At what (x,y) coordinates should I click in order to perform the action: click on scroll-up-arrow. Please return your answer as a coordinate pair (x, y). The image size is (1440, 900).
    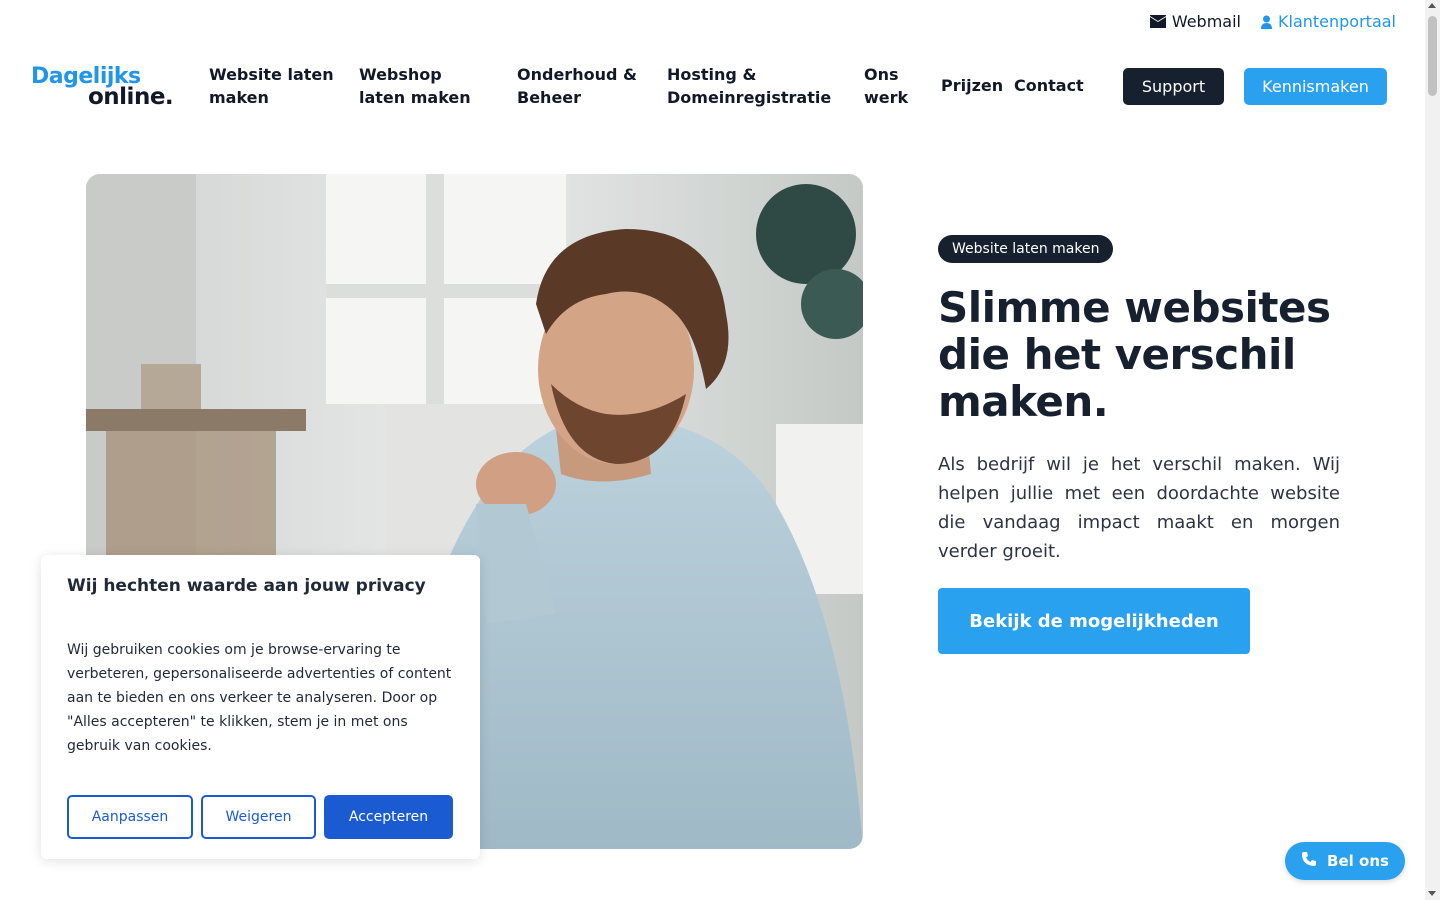
    Looking at the image, I should click on (1432, 5).